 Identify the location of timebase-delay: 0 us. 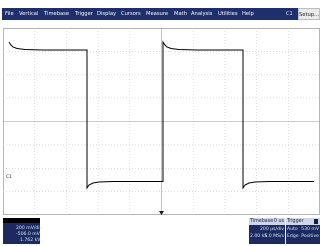
(278, 221).